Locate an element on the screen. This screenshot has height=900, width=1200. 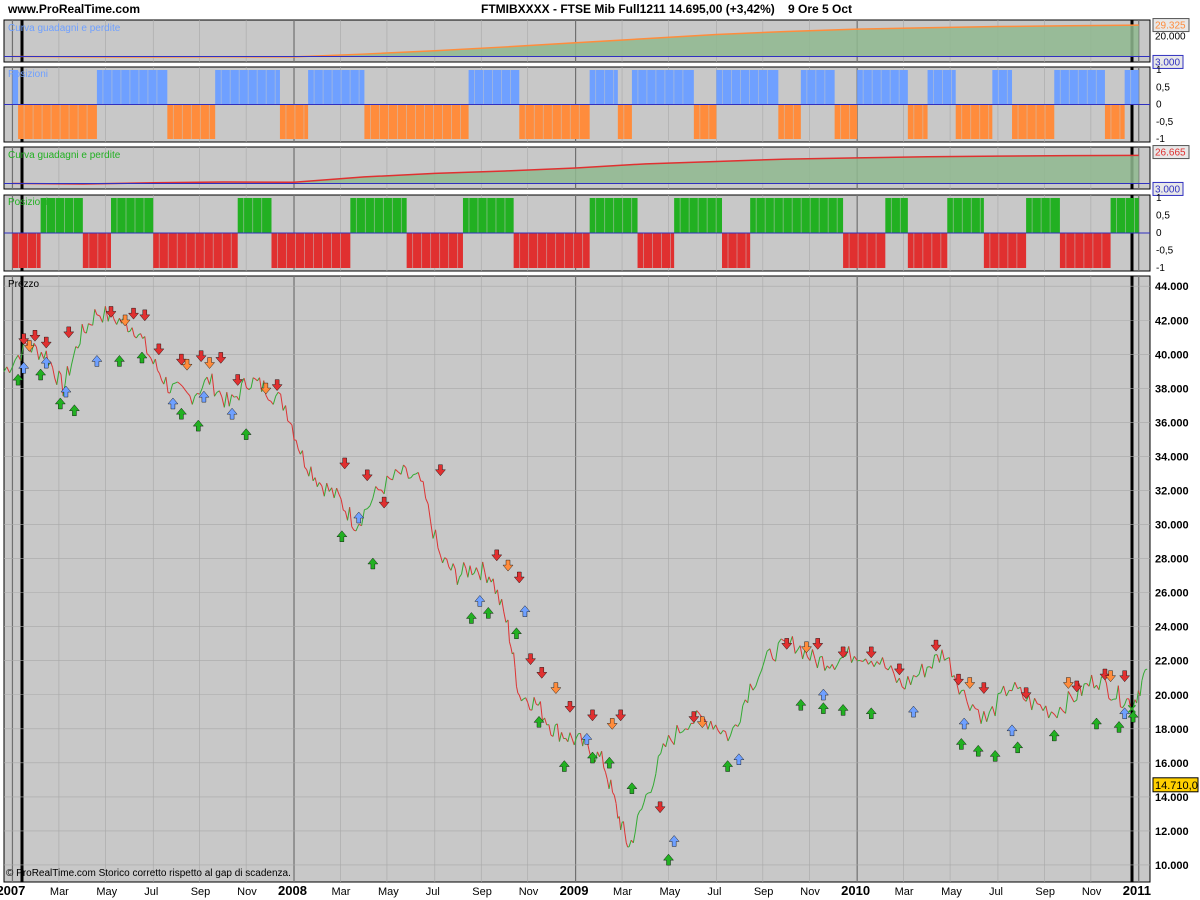
equity-2-last-value: 26.665 is located at coordinates (1170, 153).